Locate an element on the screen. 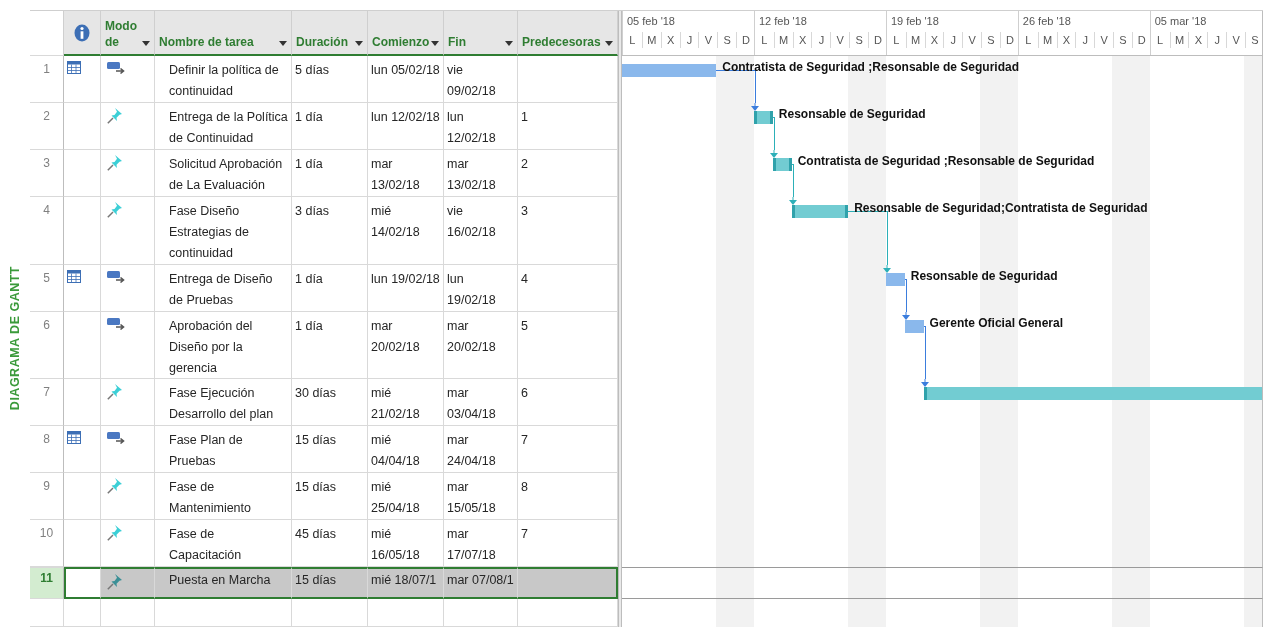 This screenshot has width=1267, height=627. row-number: 4 is located at coordinates (47, 231).